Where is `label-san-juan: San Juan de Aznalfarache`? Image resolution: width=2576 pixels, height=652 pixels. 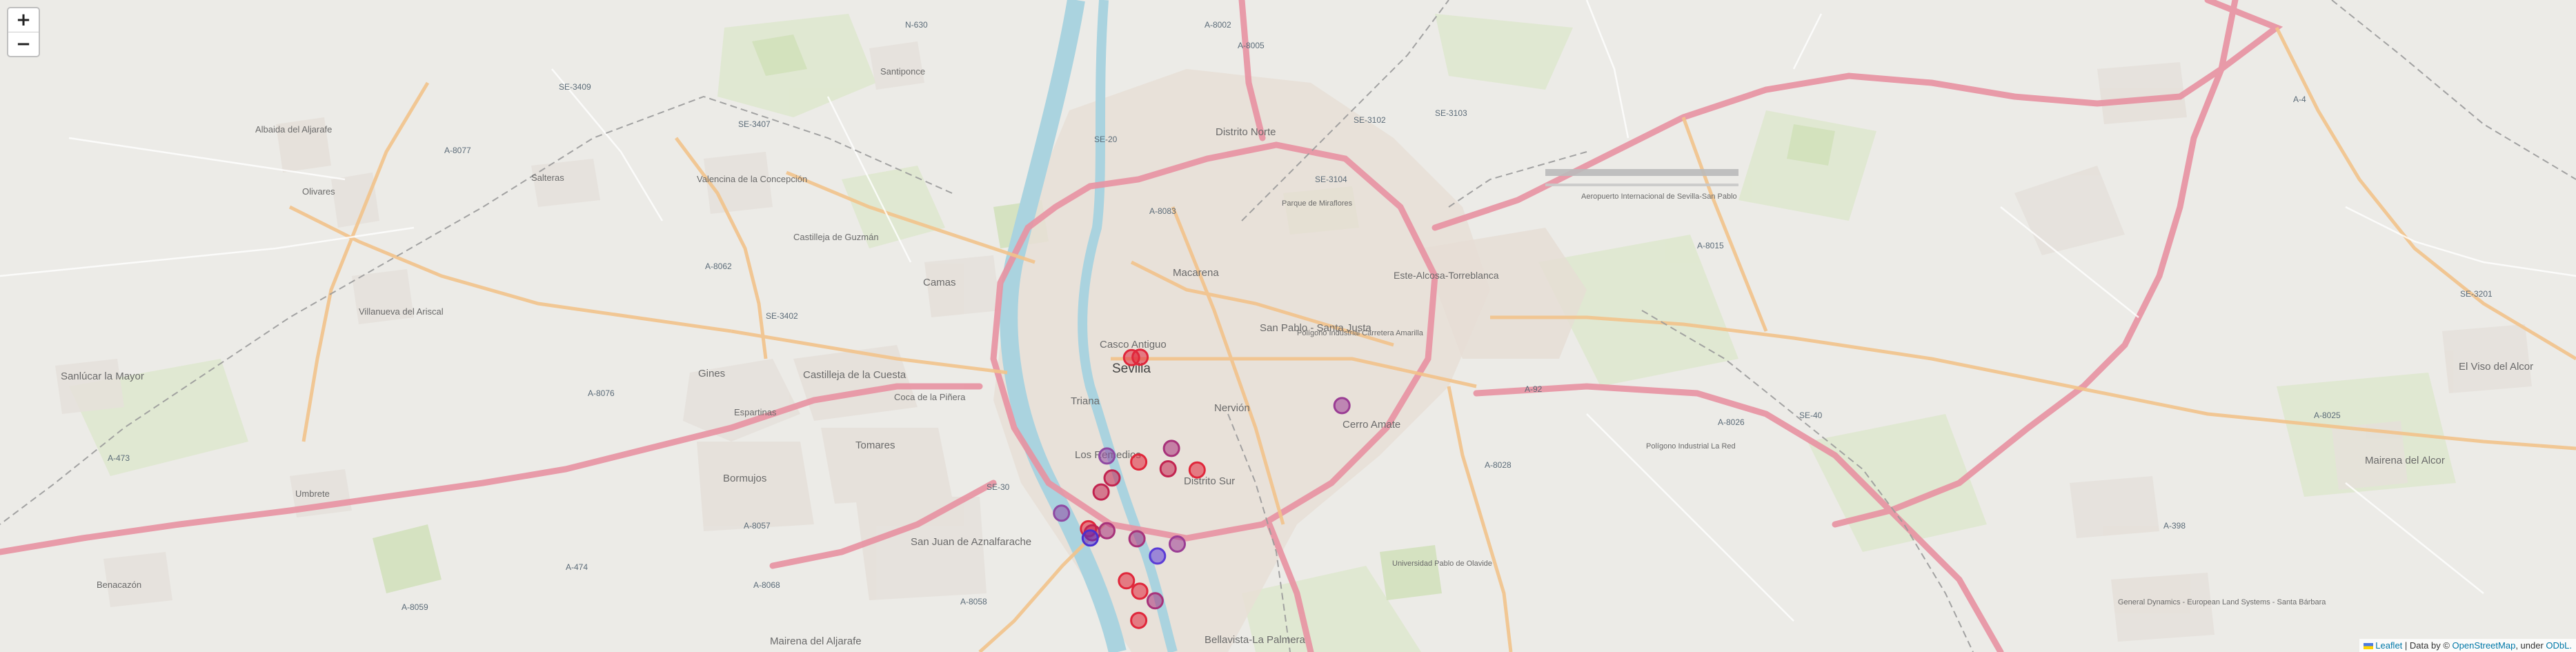 label-san-juan: San Juan de Aznalfarache is located at coordinates (971, 542).